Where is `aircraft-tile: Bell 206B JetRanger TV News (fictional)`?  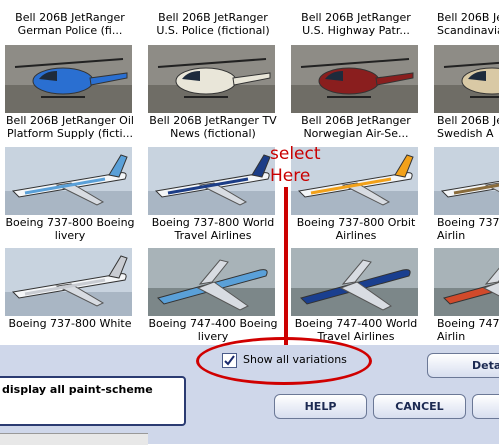 aircraft-tile: Bell 206B JetRanger TV News (fictional) is located at coordinates (213, 95).